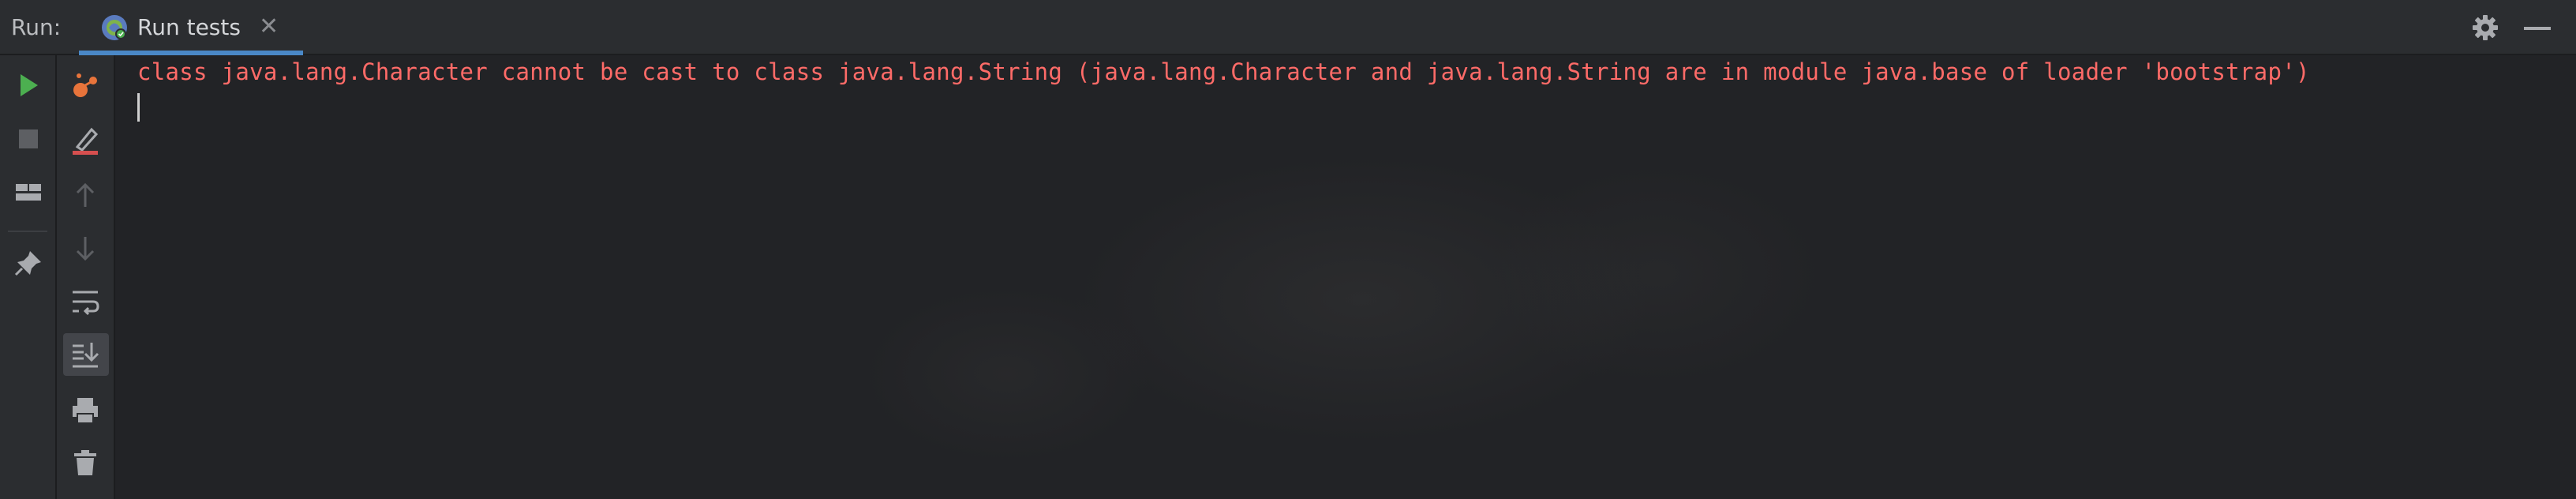  Describe the element at coordinates (36, 27) in the screenshot. I see `run-label: Run:` at that location.